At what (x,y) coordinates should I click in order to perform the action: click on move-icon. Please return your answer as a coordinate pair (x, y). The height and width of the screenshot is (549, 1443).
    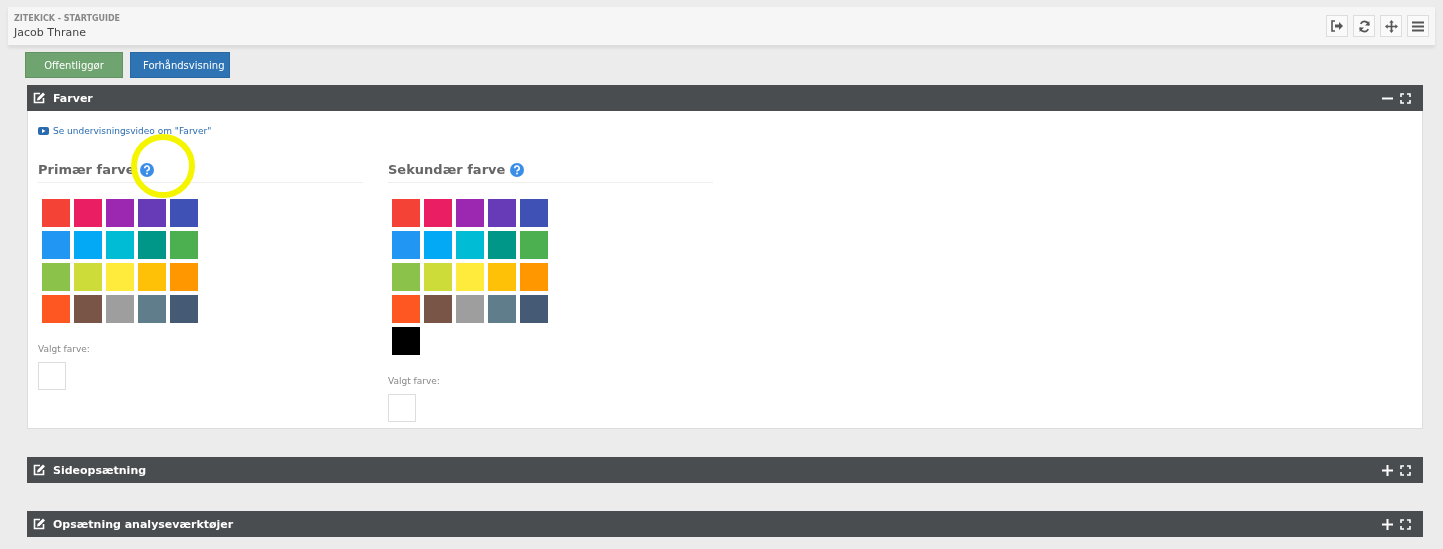
    Looking at the image, I should click on (1391, 26).